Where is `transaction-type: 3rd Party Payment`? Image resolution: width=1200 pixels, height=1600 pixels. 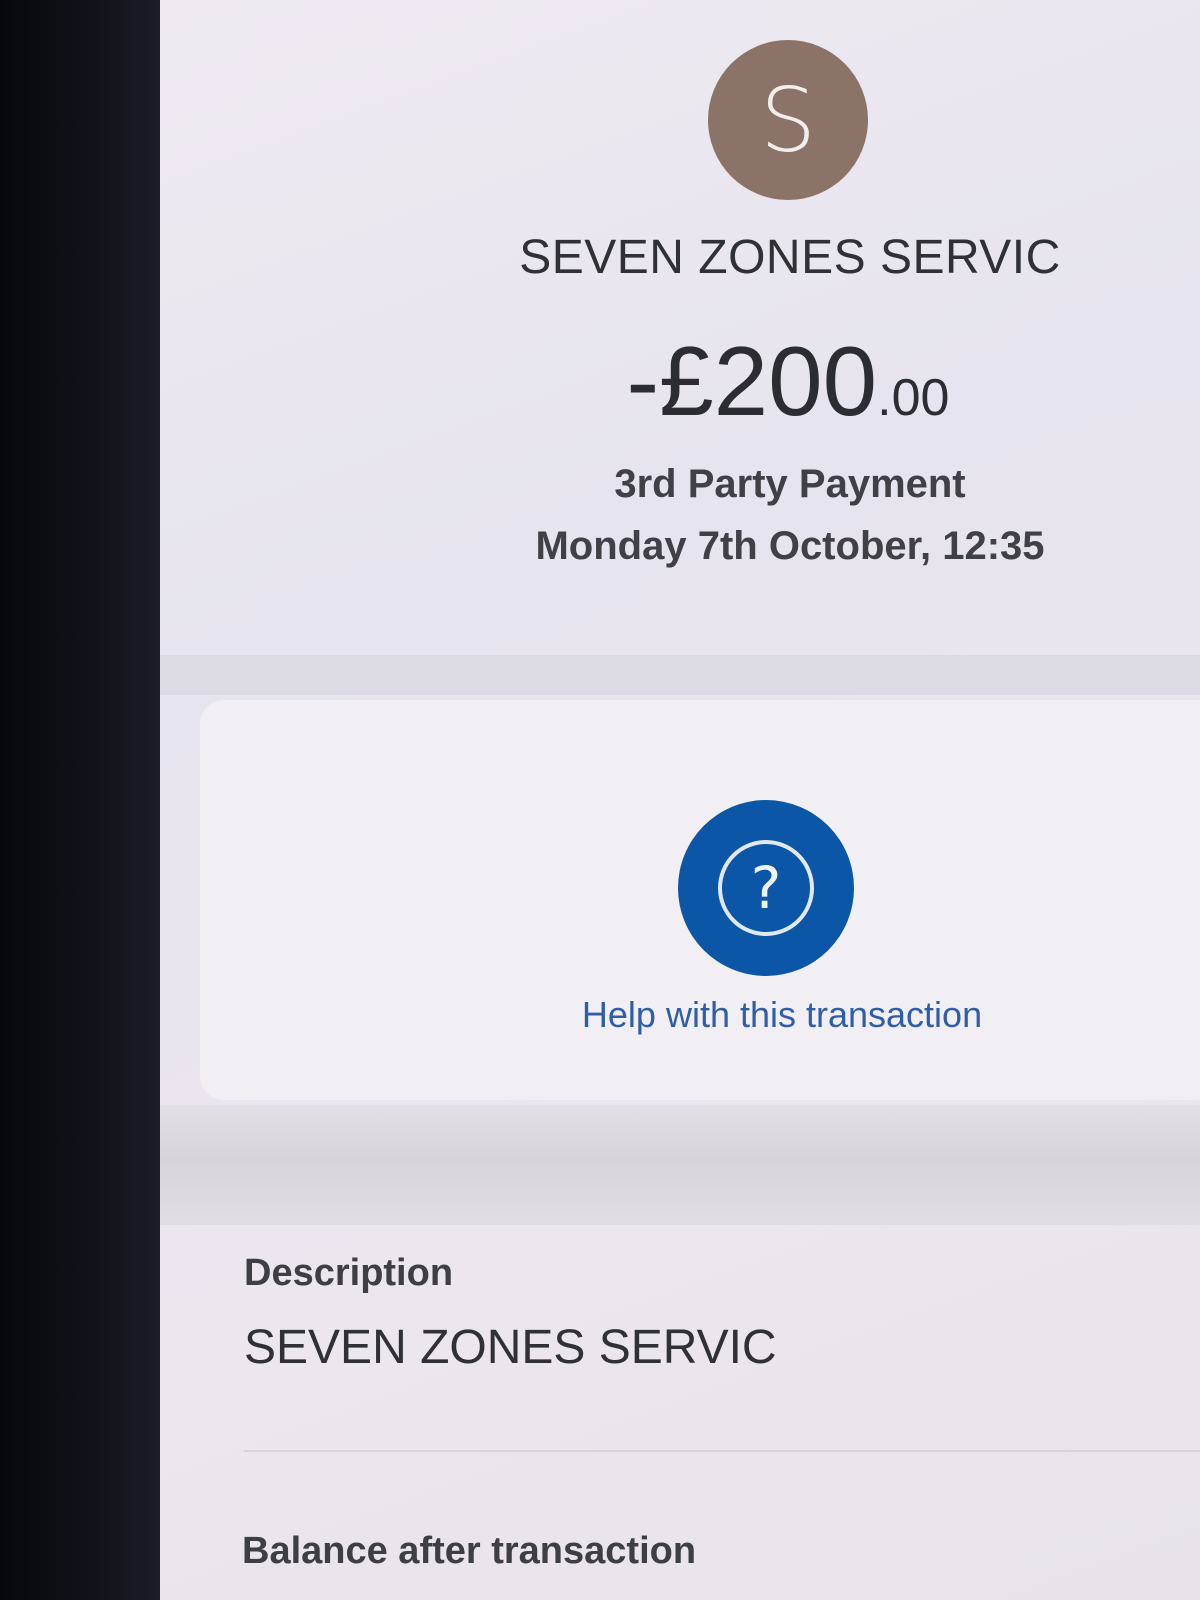 transaction-type: 3rd Party Payment is located at coordinates (790, 484).